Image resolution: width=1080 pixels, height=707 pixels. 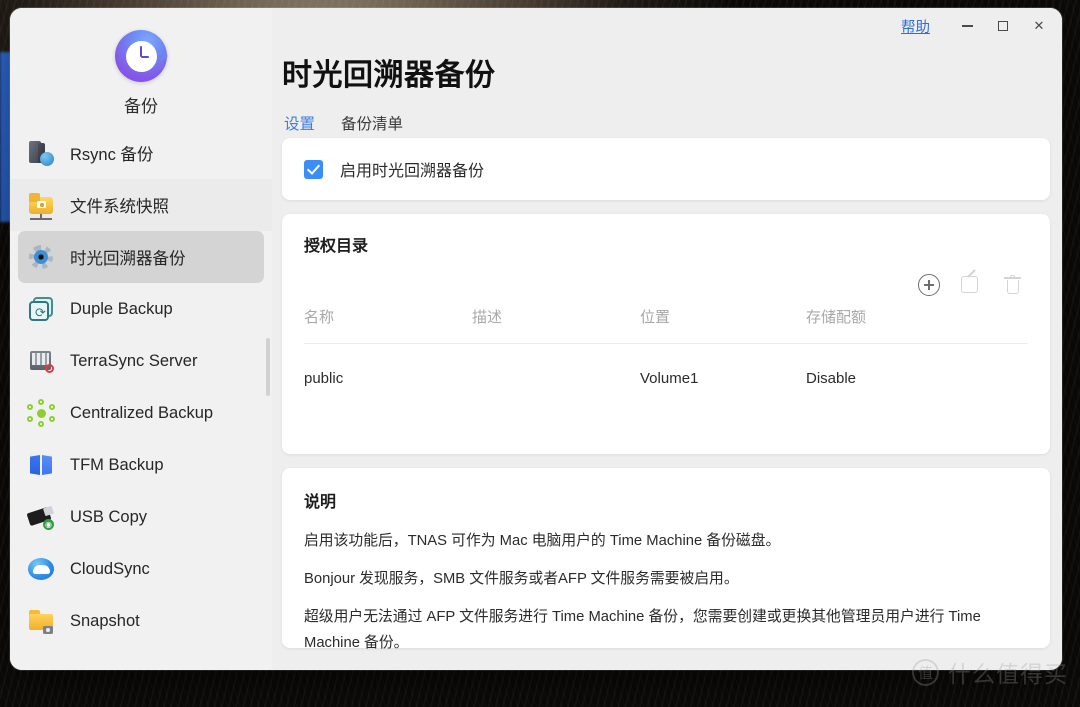 I want to click on directories-table: 名称 描述 位置 存储配额 public Volume1 Disable, so click(x=666, y=346).